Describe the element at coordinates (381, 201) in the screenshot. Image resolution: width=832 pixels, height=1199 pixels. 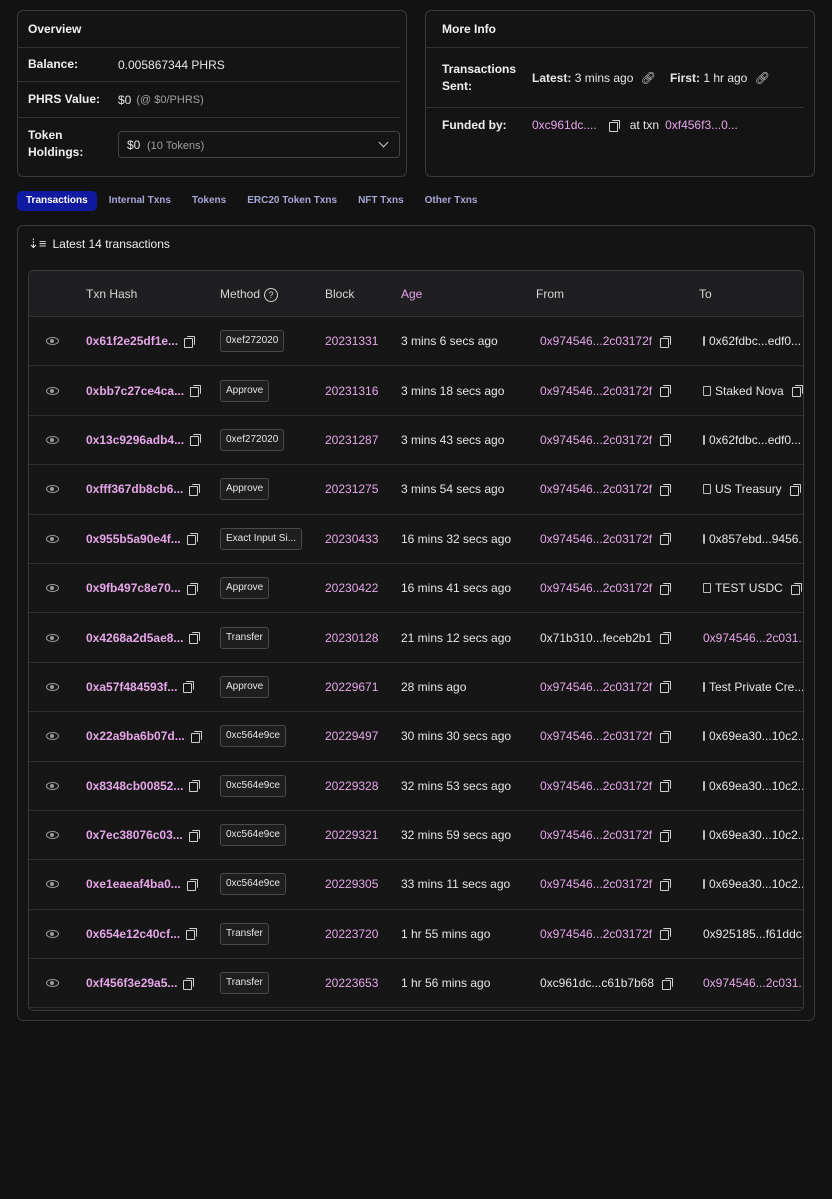
I see `tab-nft-txns: NFT Txns` at that location.